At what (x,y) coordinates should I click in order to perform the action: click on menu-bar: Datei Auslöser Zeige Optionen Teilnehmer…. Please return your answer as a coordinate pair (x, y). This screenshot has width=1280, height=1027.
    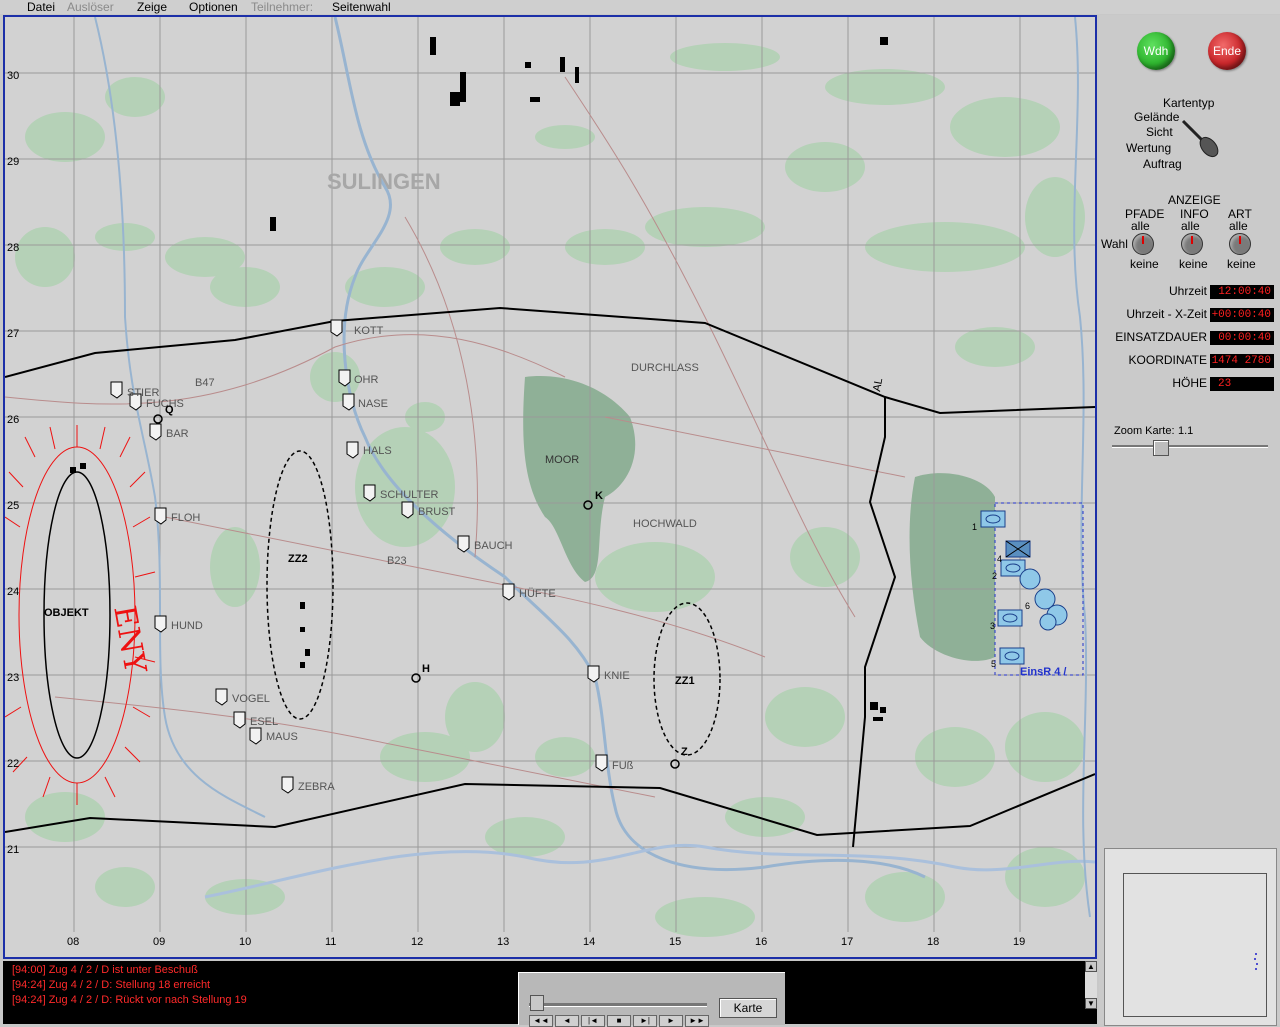
    Looking at the image, I should click on (640, 7).